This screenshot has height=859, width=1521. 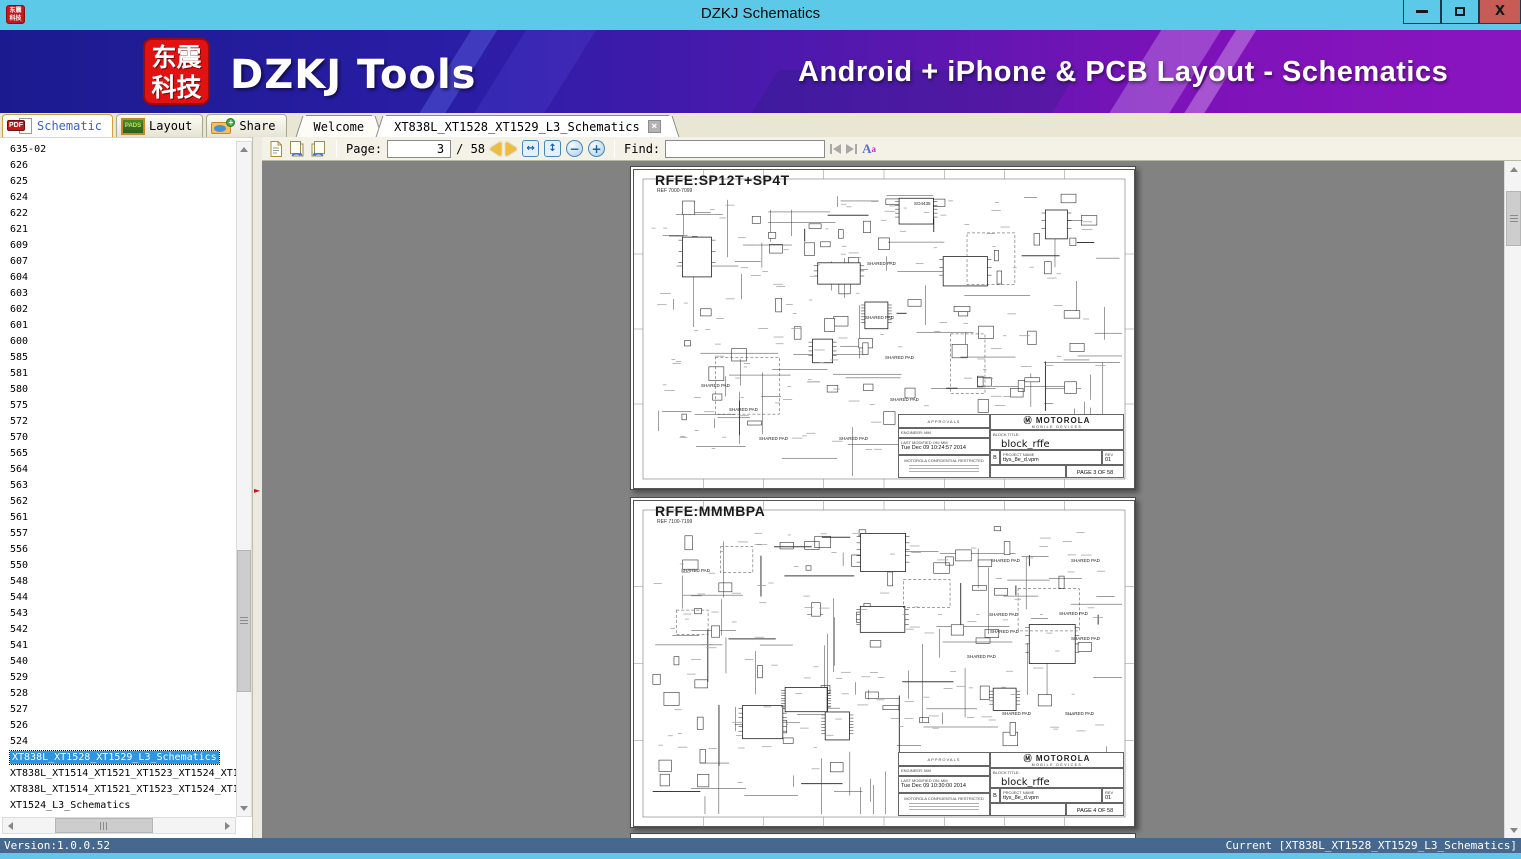 I want to click on list-item: 565, so click(x=119, y=454).